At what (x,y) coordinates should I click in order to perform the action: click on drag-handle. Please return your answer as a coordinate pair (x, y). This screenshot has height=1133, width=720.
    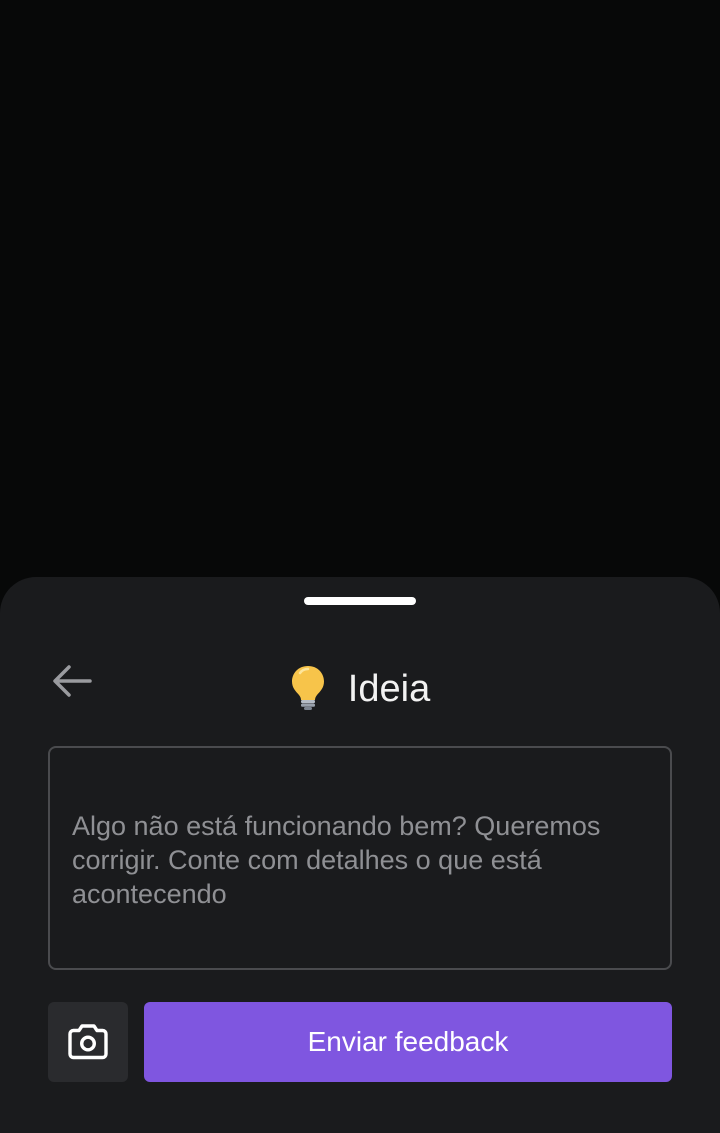
    Looking at the image, I should click on (360, 601).